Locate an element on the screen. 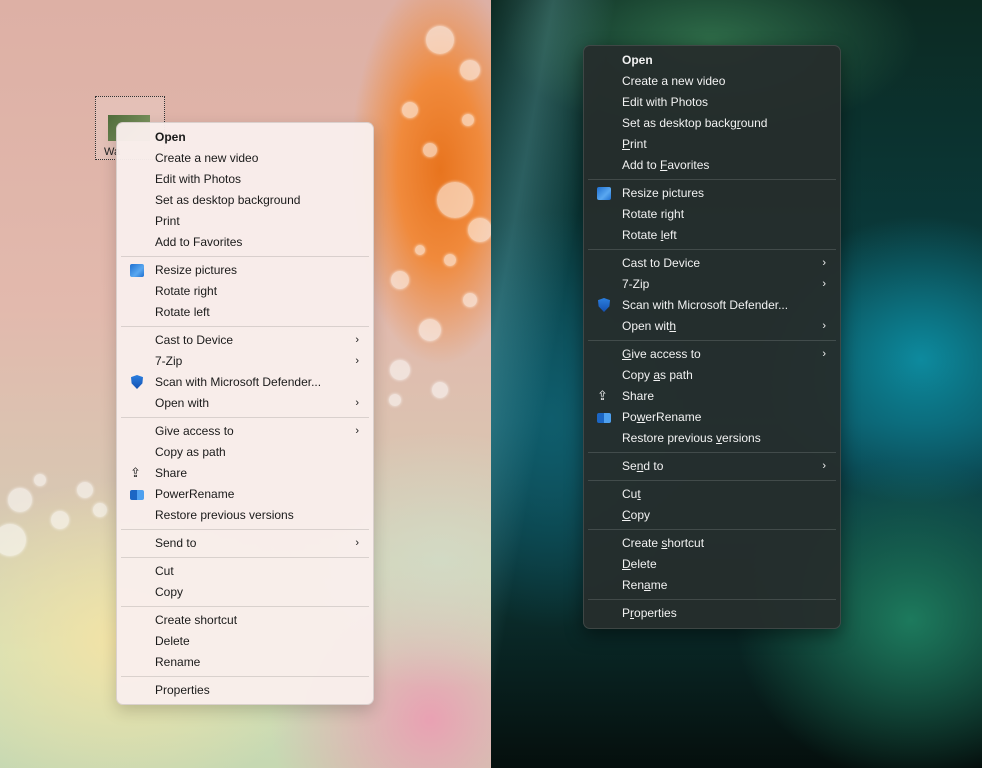 The height and width of the screenshot is (768, 982). menu-item-label: Add to Favorites is located at coordinates (666, 165).